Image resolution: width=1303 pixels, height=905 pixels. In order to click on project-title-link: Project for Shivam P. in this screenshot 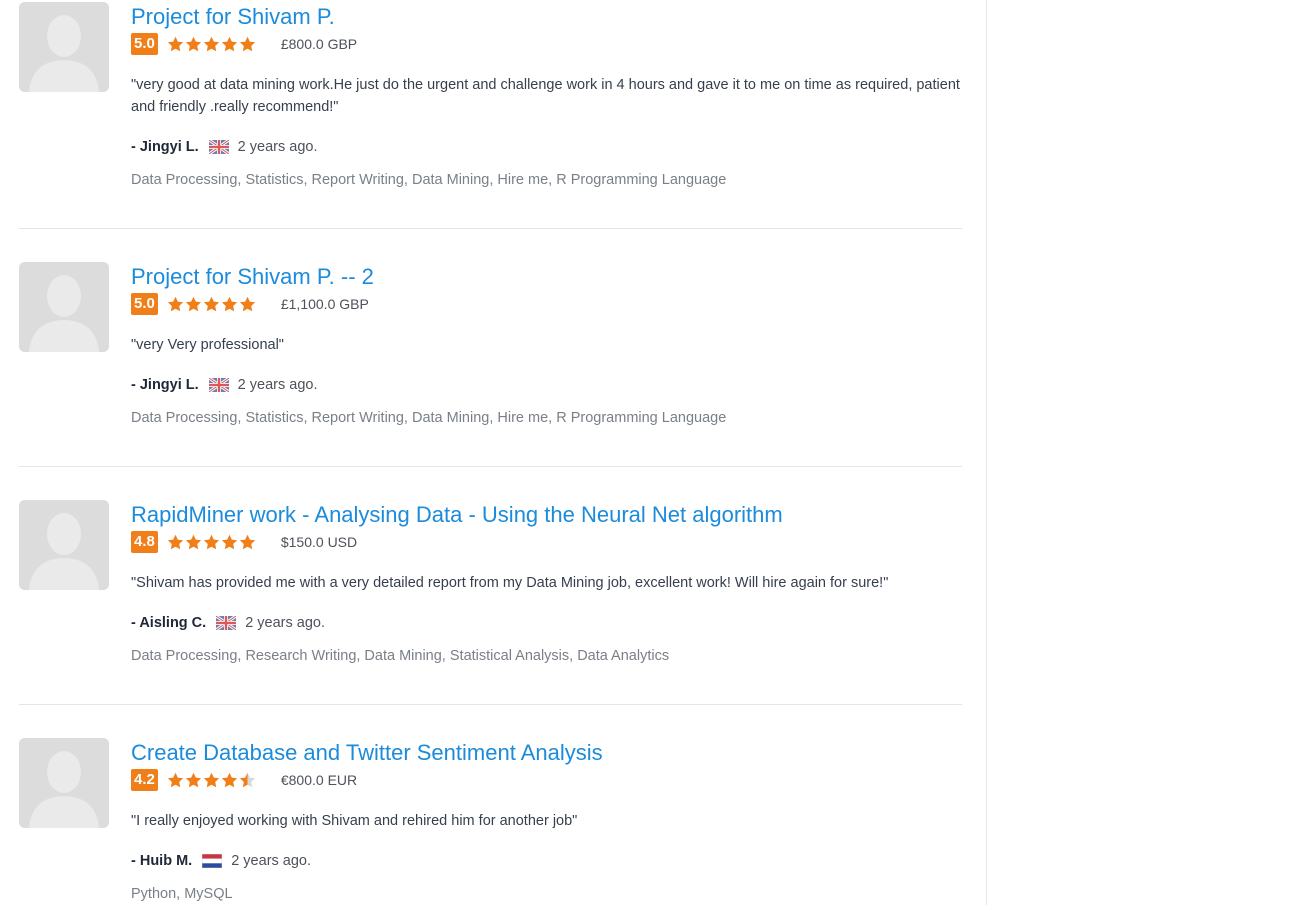, I will do `click(546, 17)`.